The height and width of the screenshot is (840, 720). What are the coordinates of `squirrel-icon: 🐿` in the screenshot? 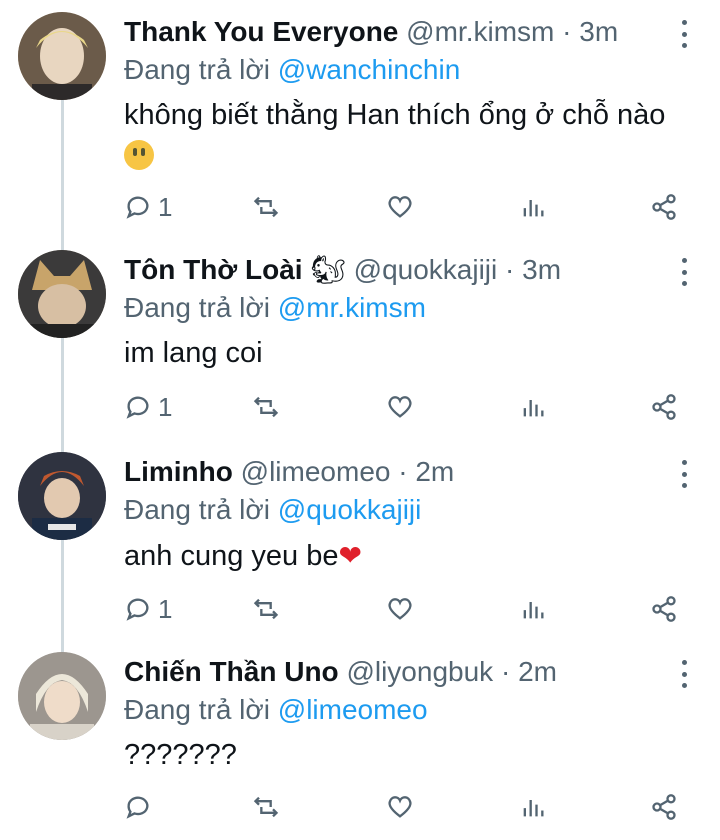 It's located at (328, 269).